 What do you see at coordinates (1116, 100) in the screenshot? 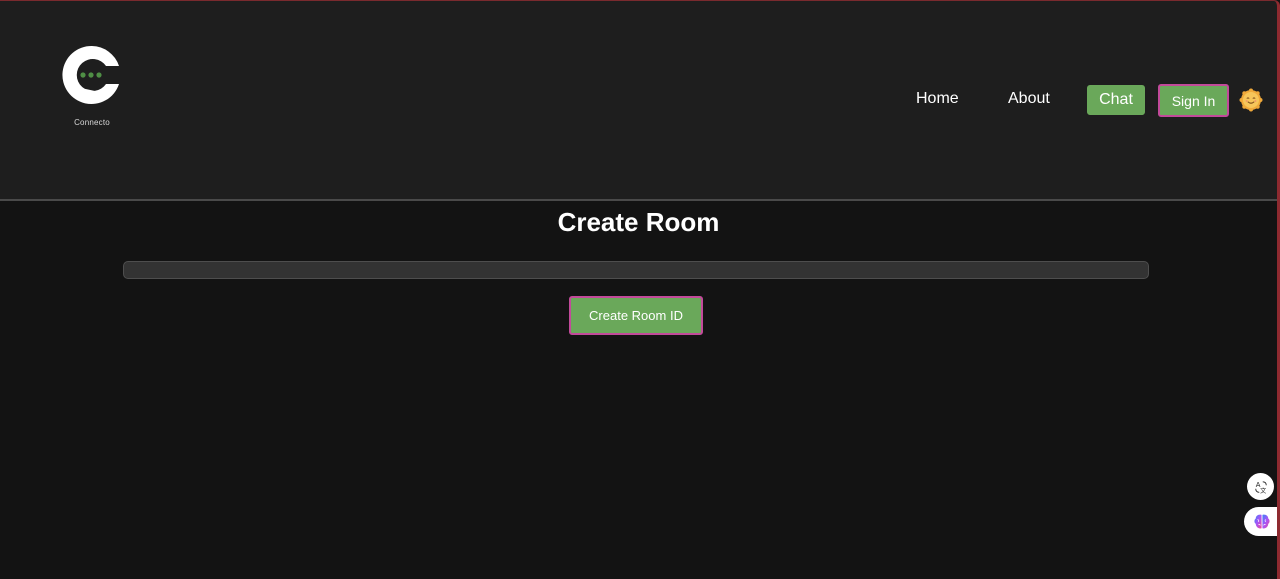
I see `nav-chat-button: Chat` at bounding box center [1116, 100].